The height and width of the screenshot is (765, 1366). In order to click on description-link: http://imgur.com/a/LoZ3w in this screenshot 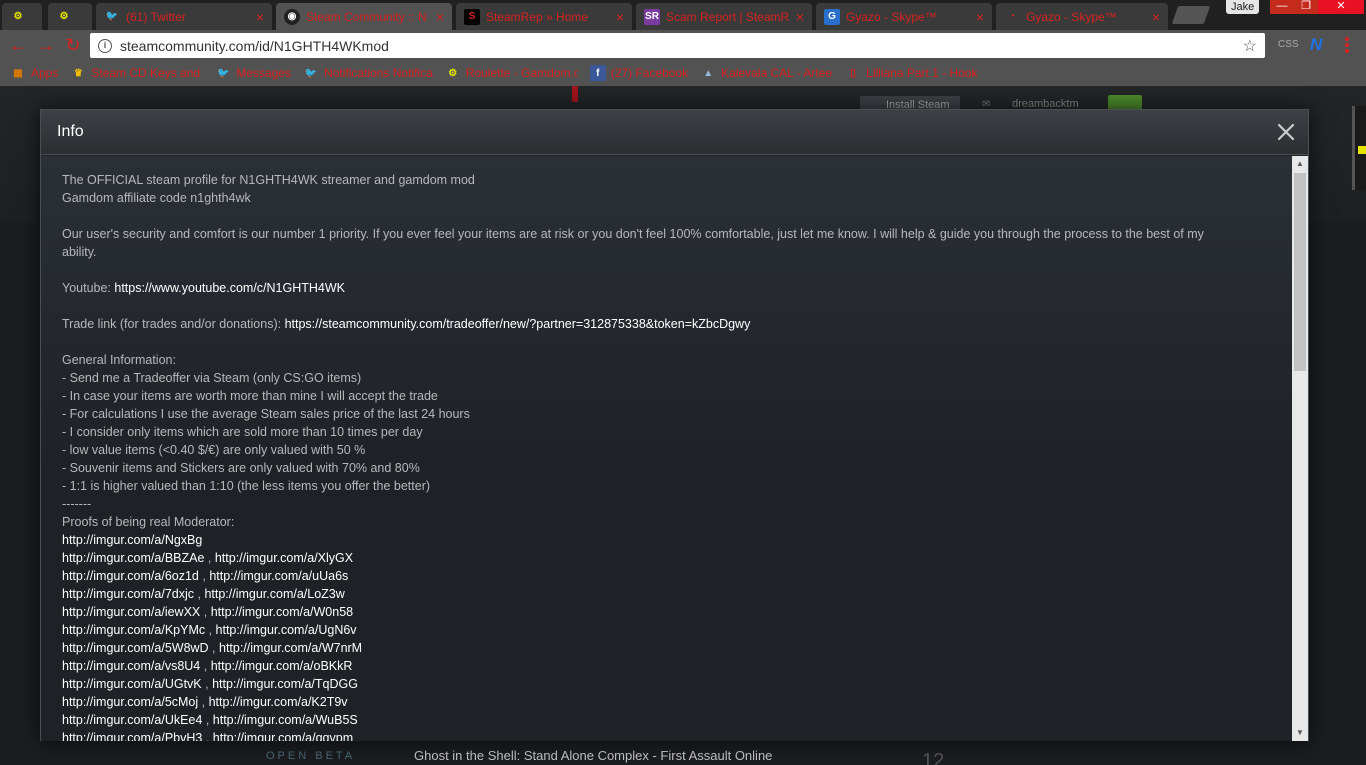, I will do `click(274, 594)`.